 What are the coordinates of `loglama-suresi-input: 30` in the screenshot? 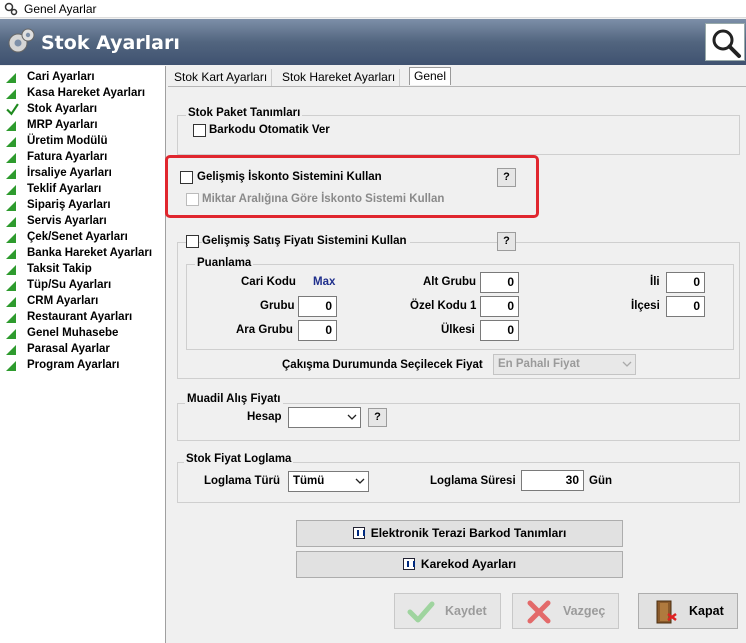 It's located at (552, 480).